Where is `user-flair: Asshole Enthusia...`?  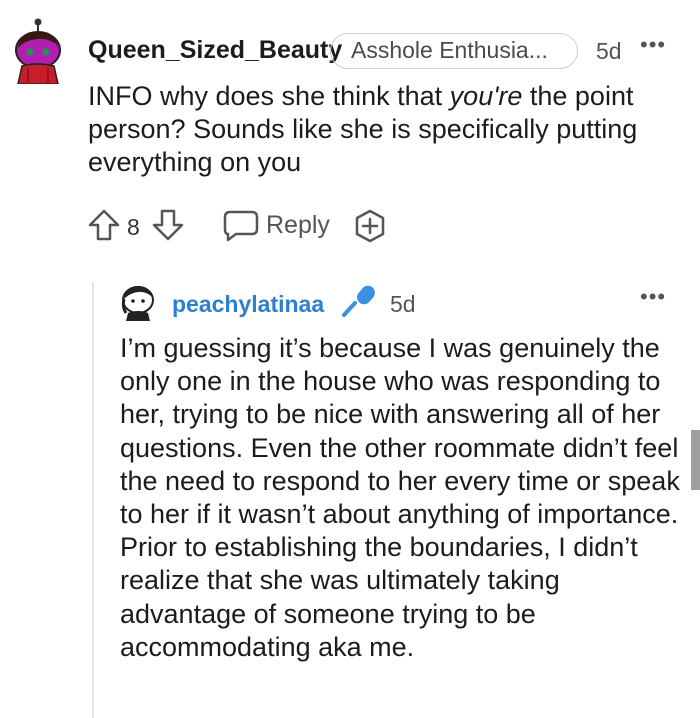
user-flair: Asshole Enthusia... is located at coordinates (454, 51).